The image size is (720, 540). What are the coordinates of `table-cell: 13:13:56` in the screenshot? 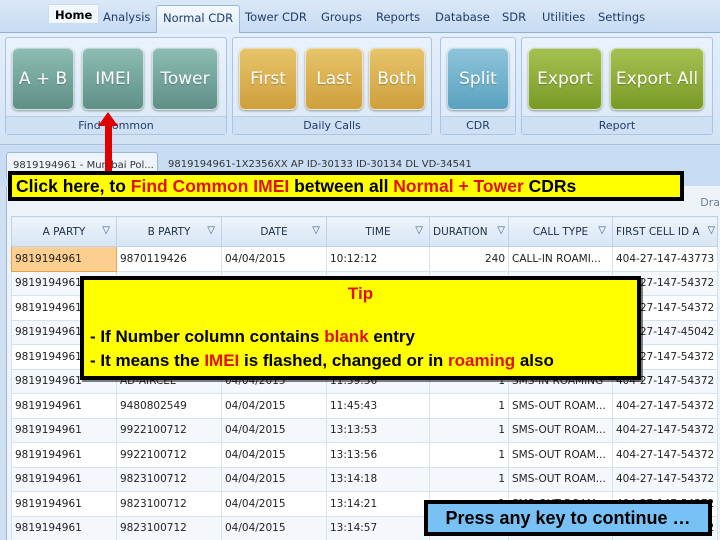 It's located at (378, 455).